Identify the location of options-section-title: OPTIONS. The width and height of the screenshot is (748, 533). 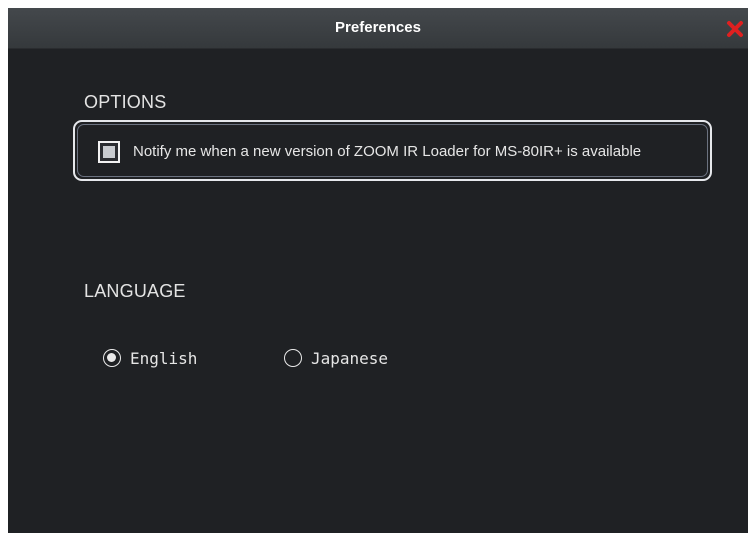
(125, 102).